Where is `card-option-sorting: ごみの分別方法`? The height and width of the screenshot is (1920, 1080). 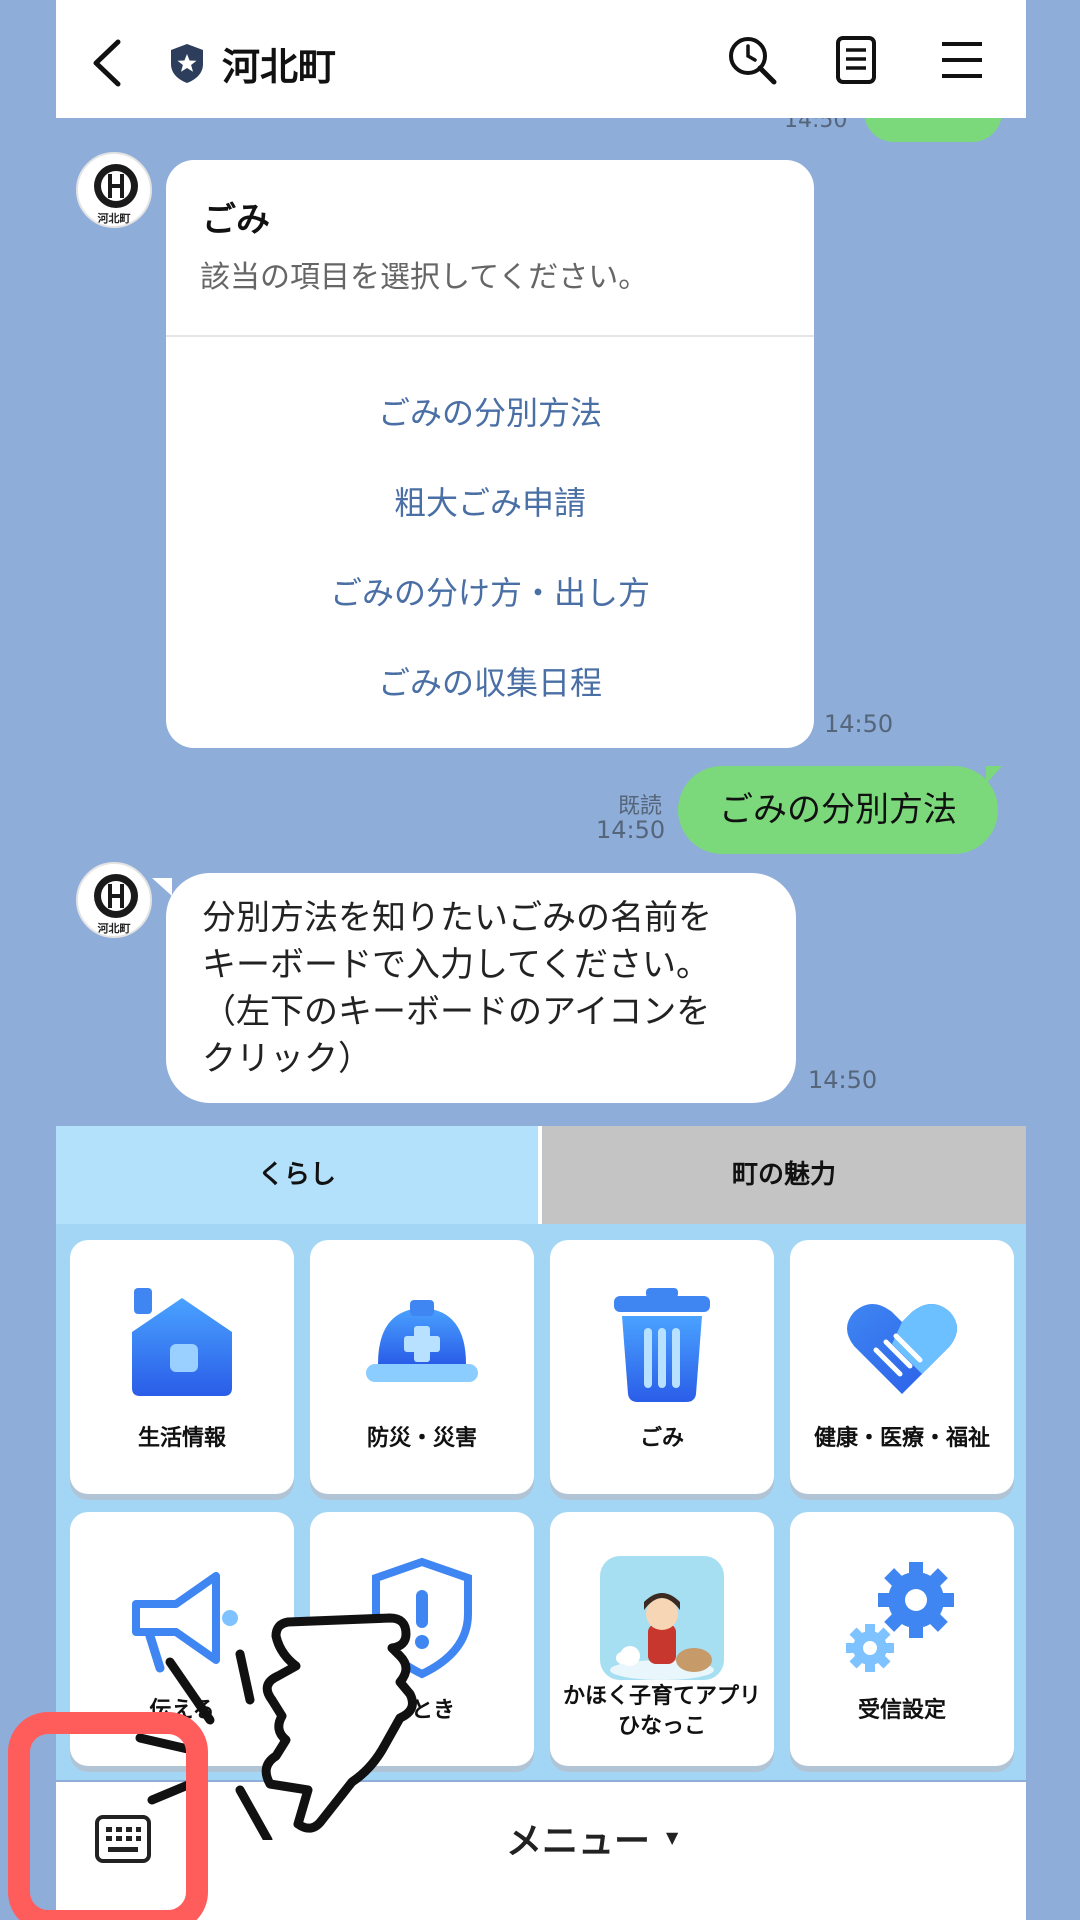 card-option-sorting: ごみの分別方法 is located at coordinates (490, 411).